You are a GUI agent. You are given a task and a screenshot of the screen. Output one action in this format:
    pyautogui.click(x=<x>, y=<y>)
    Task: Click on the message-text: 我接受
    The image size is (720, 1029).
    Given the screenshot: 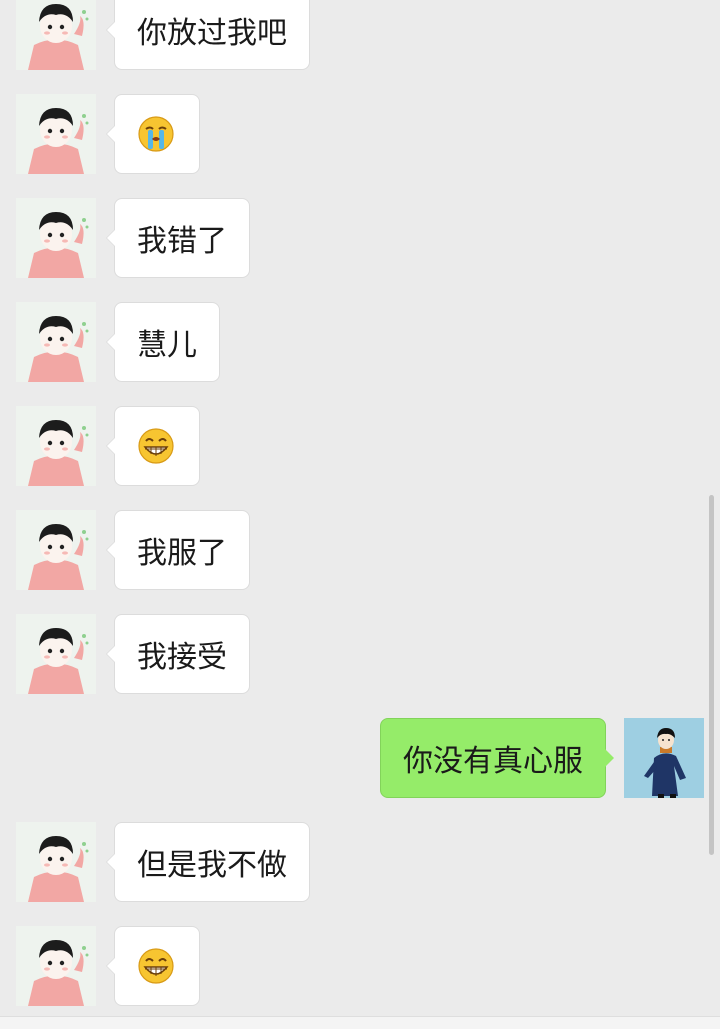 What is the action you would take?
    pyautogui.click(x=182, y=657)
    